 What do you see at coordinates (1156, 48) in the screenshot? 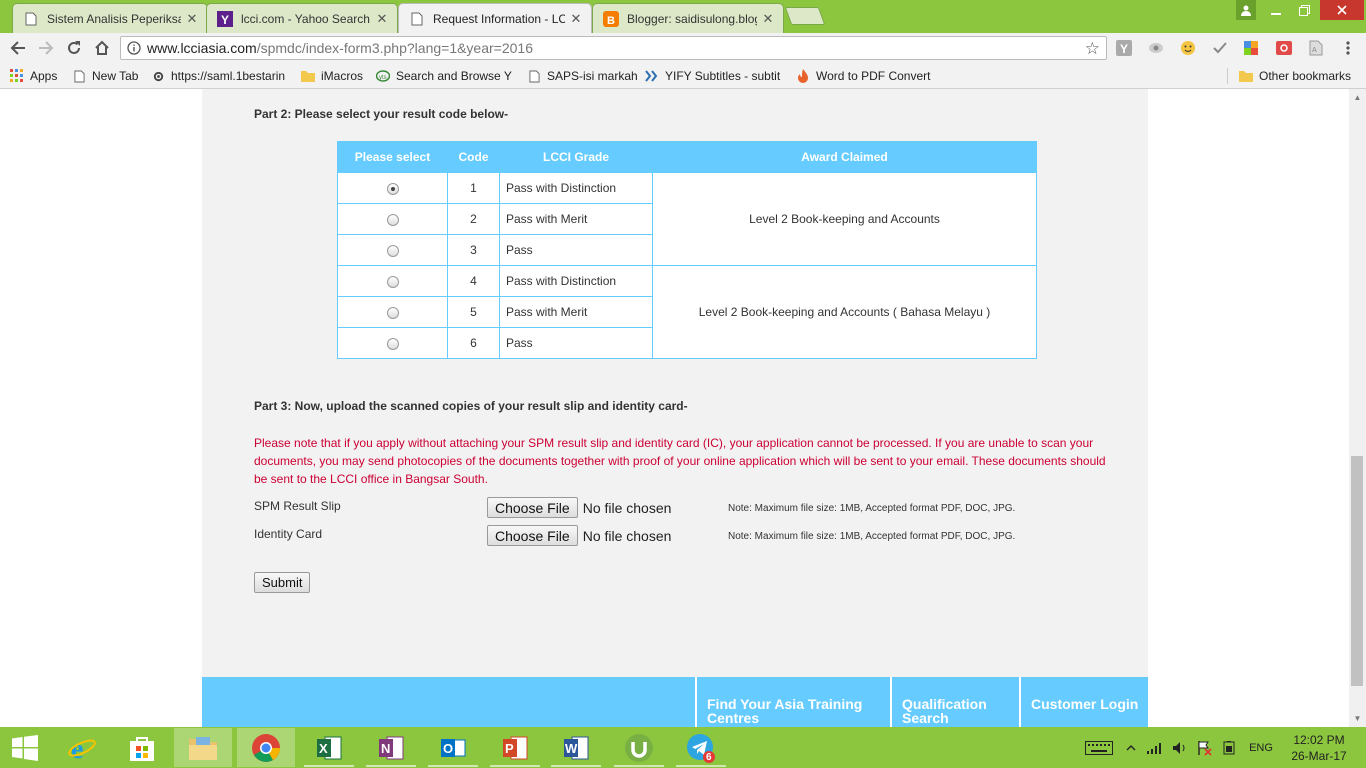
I see `eye-extension-icon` at bounding box center [1156, 48].